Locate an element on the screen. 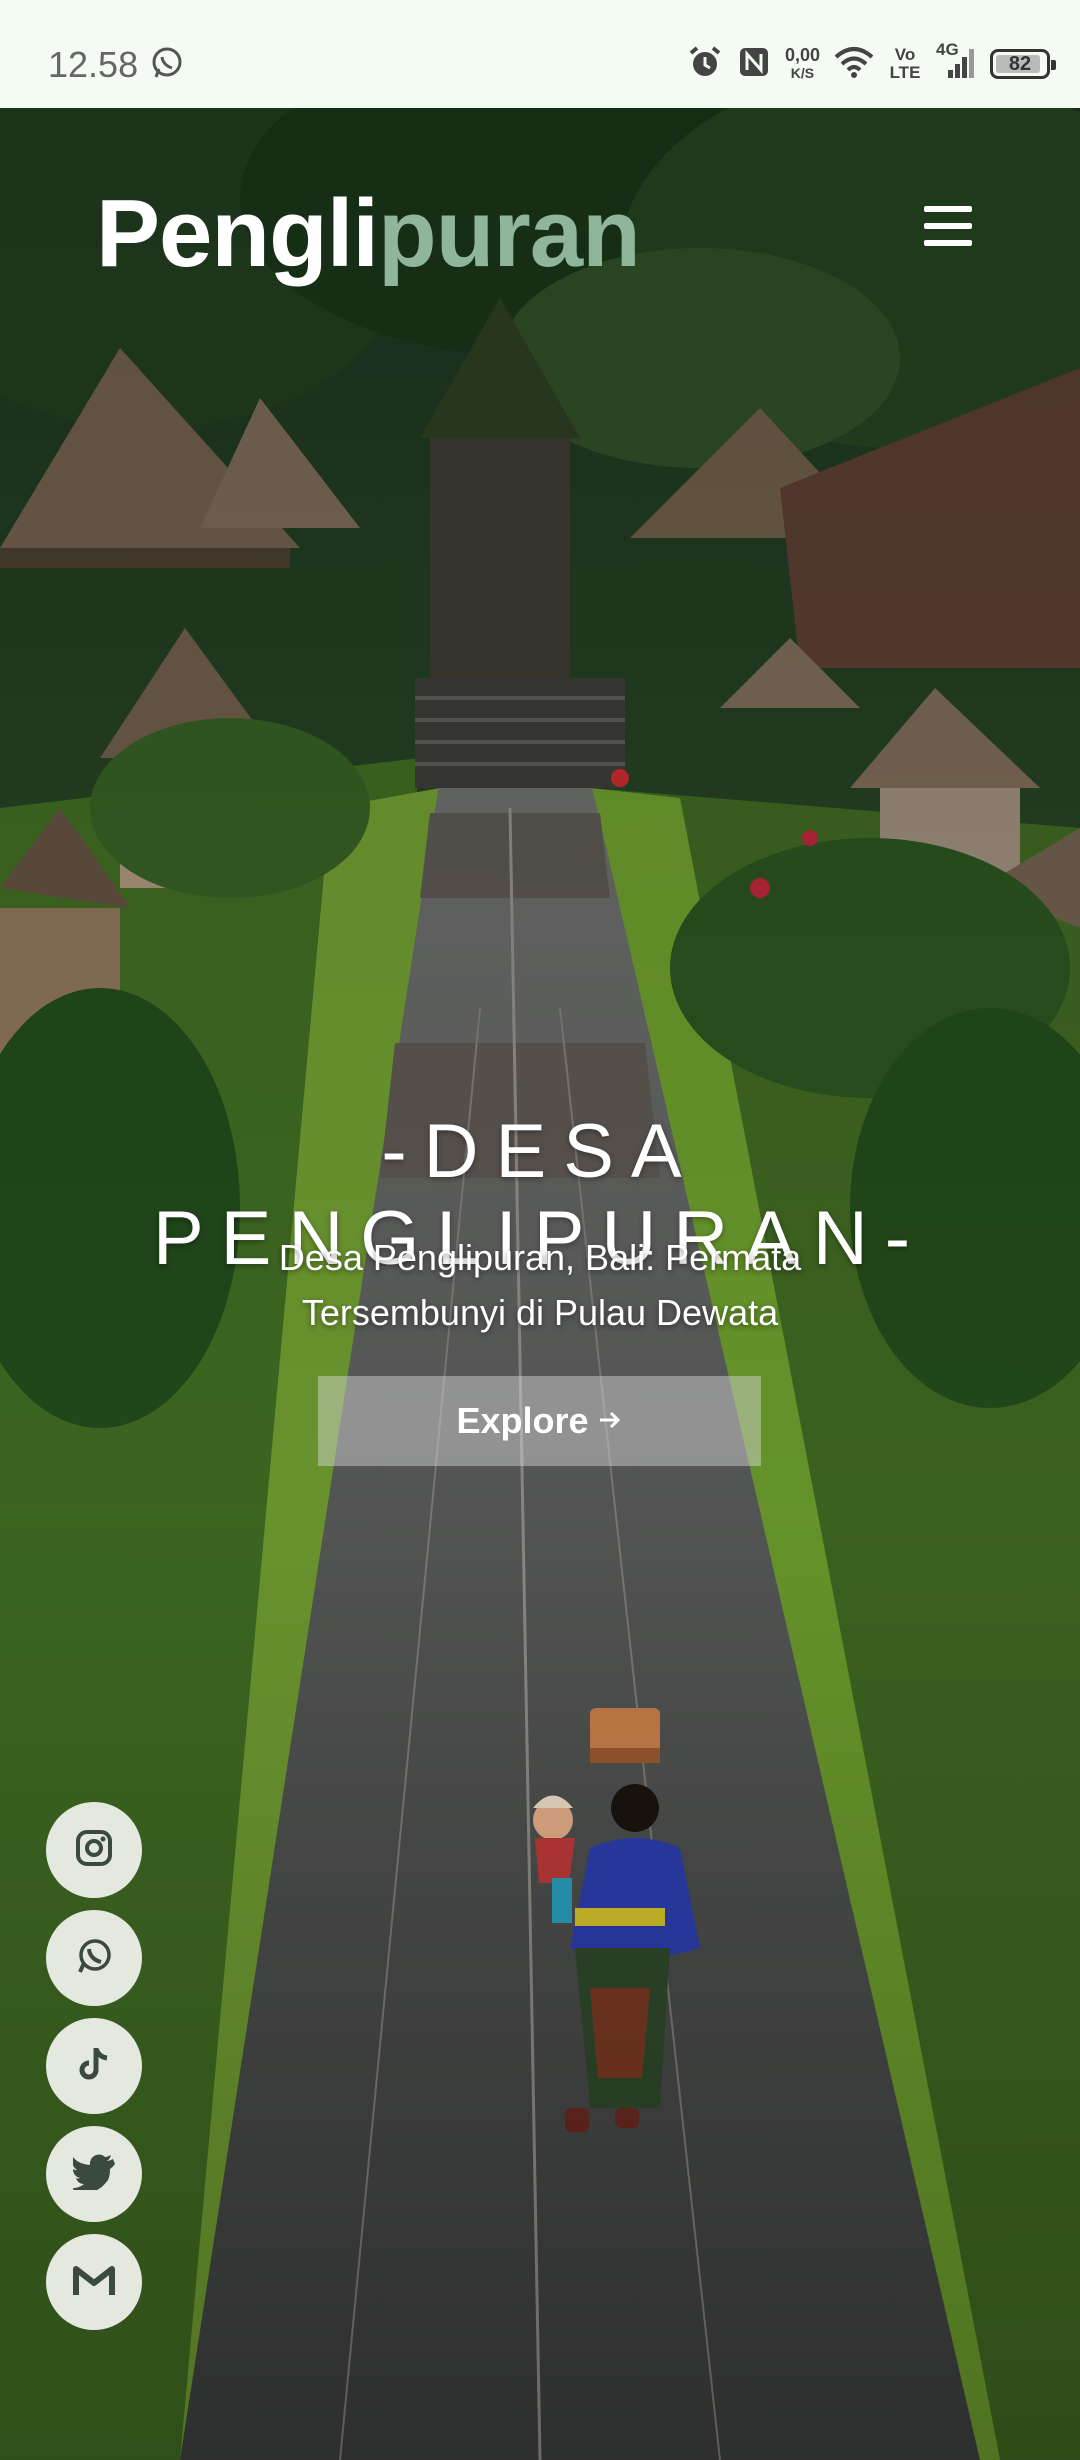 This screenshot has height=2460, width=1080. whatsapp-button is located at coordinates (94, 1958).